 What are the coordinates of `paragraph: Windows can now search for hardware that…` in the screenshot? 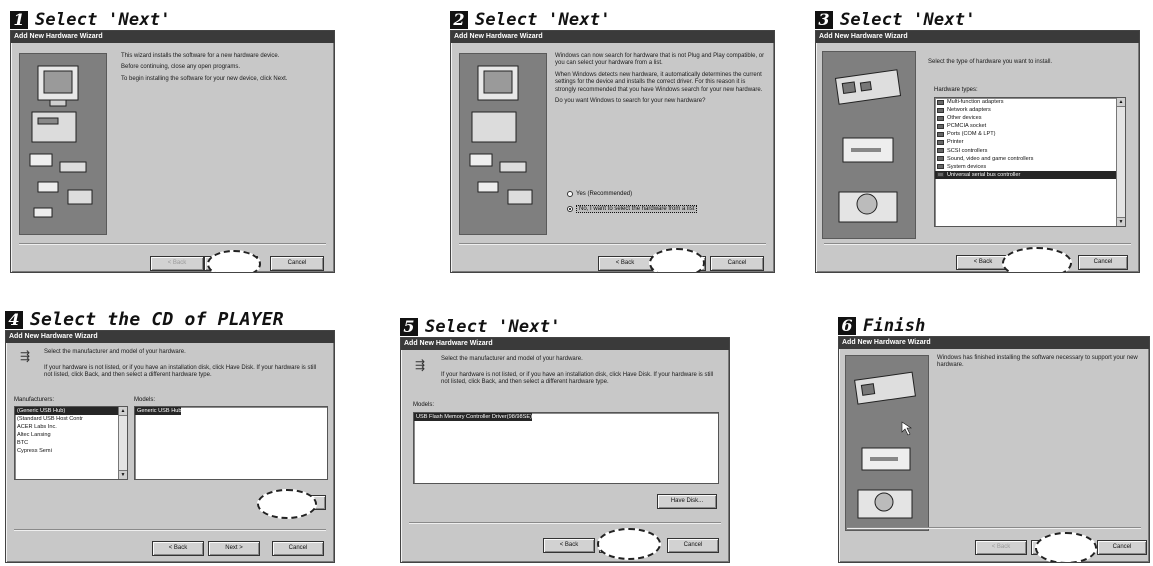 It's located at (660, 60).